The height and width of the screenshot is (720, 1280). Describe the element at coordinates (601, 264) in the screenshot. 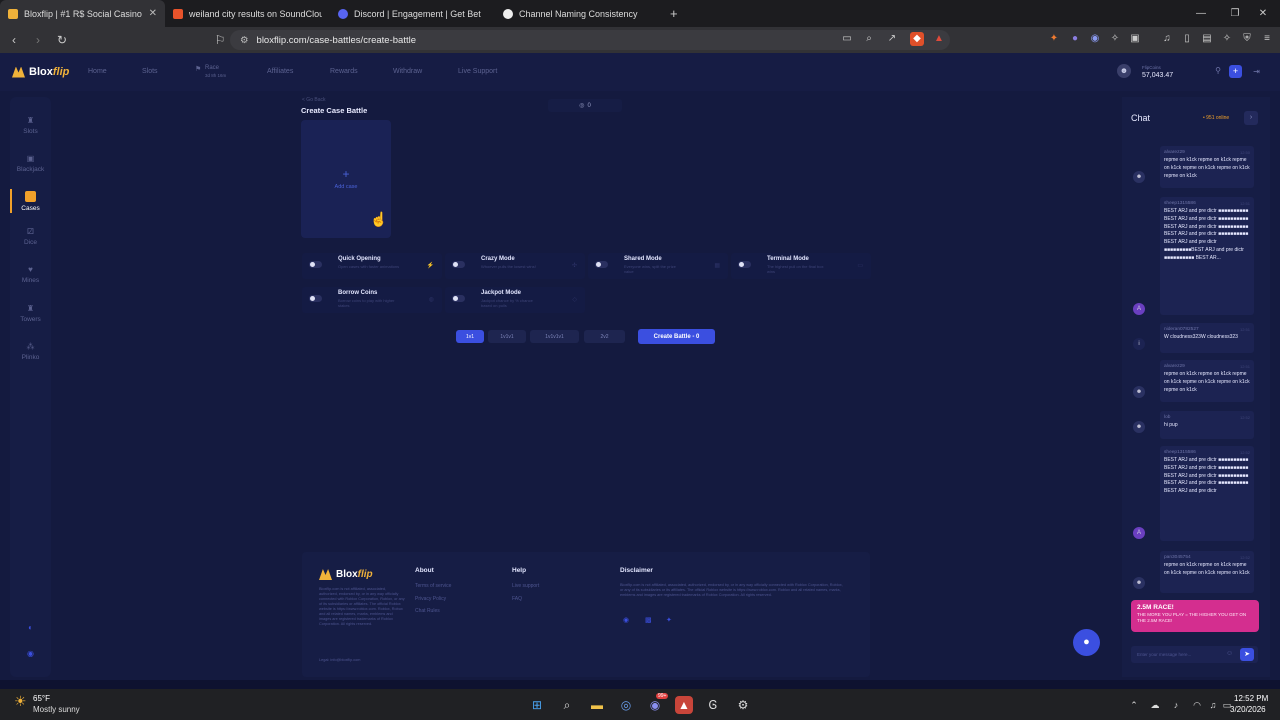

I see `shared-mode-toggle` at that location.